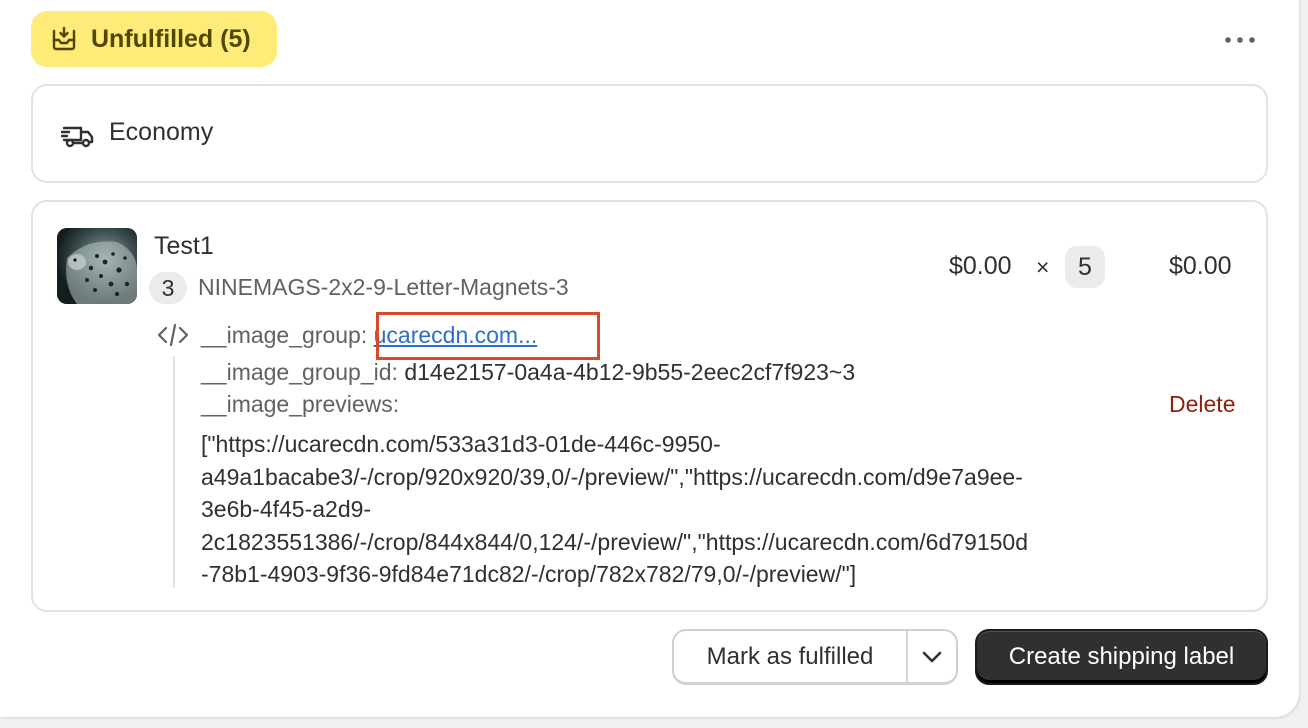  What do you see at coordinates (1200, 266) in the screenshot?
I see `line-total: $0.00` at bounding box center [1200, 266].